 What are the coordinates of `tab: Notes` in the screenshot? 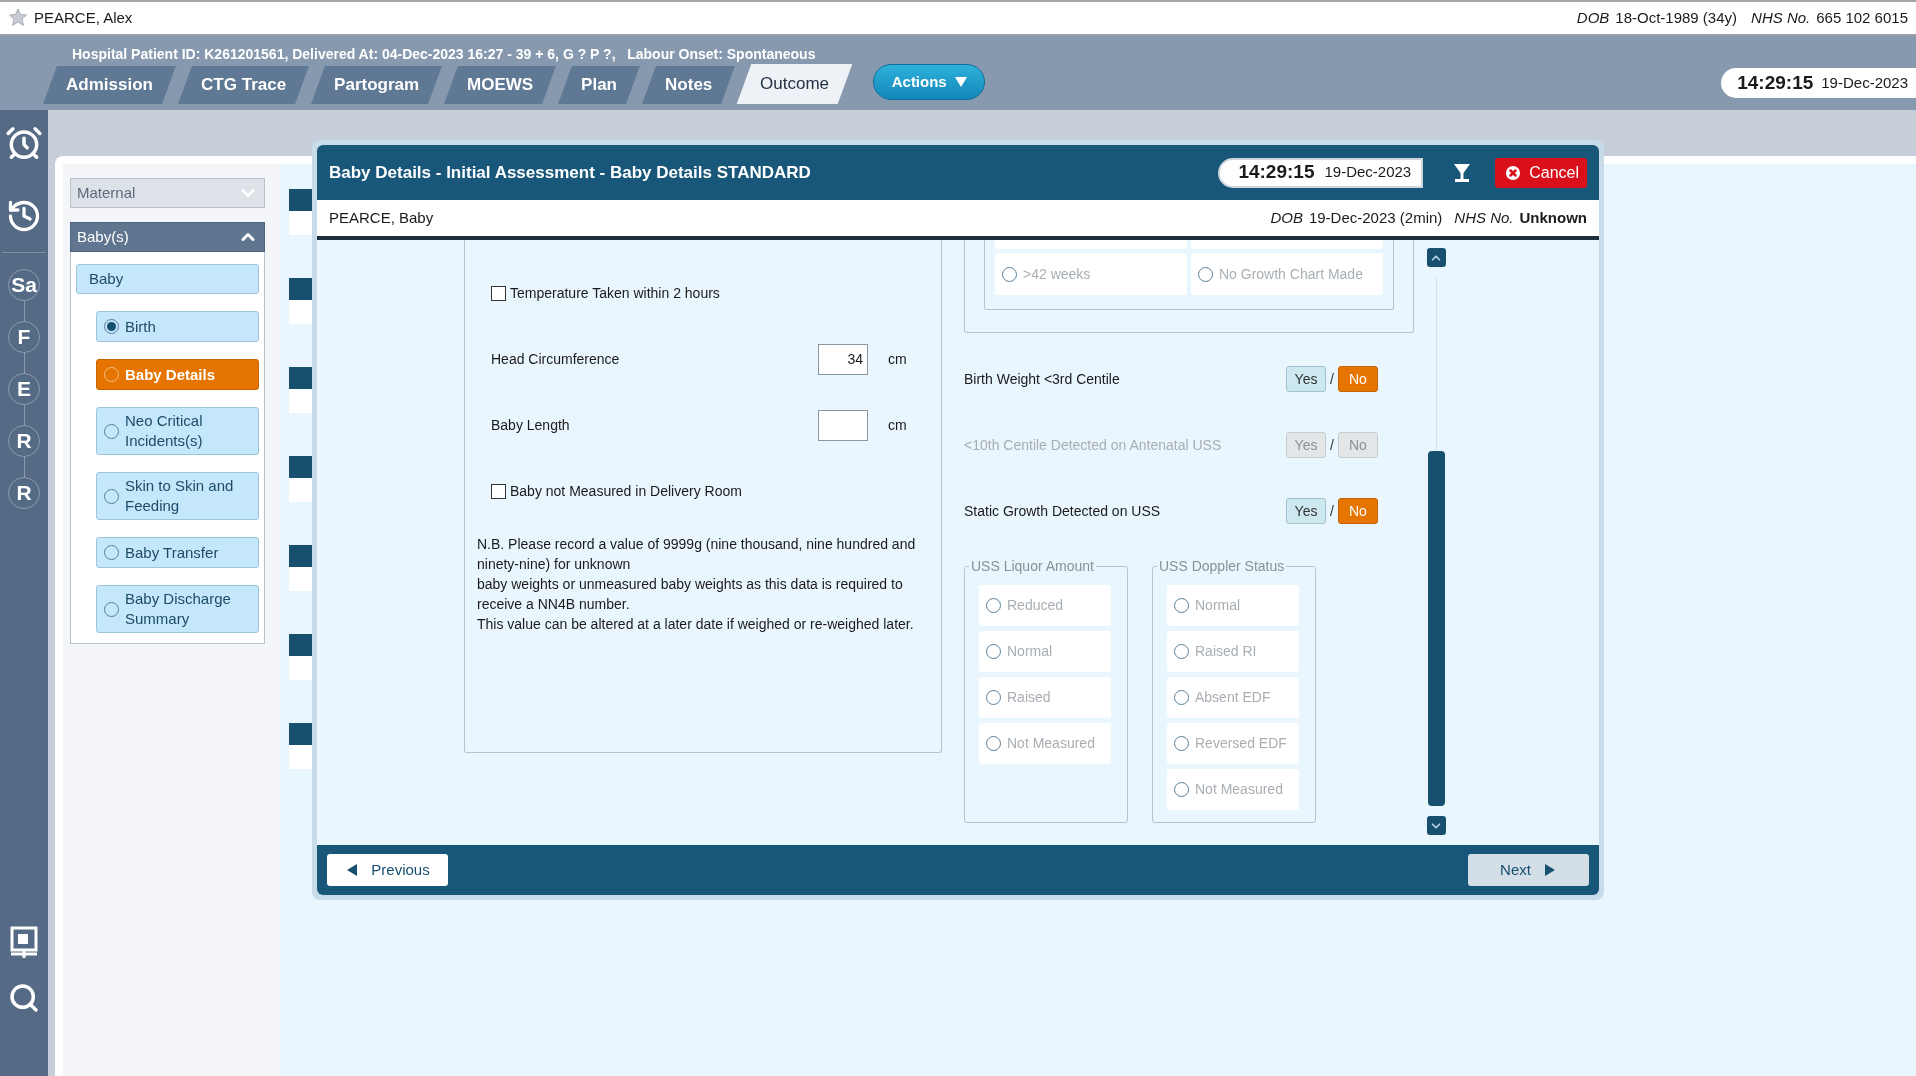 It's located at (689, 85).